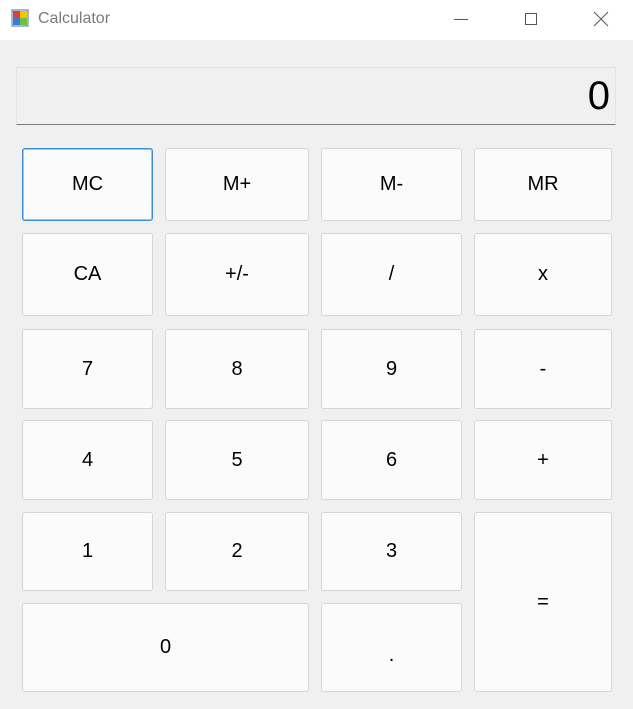 This screenshot has height=709, width=633. I want to click on digit-9-button: 9, so click(391, 369).